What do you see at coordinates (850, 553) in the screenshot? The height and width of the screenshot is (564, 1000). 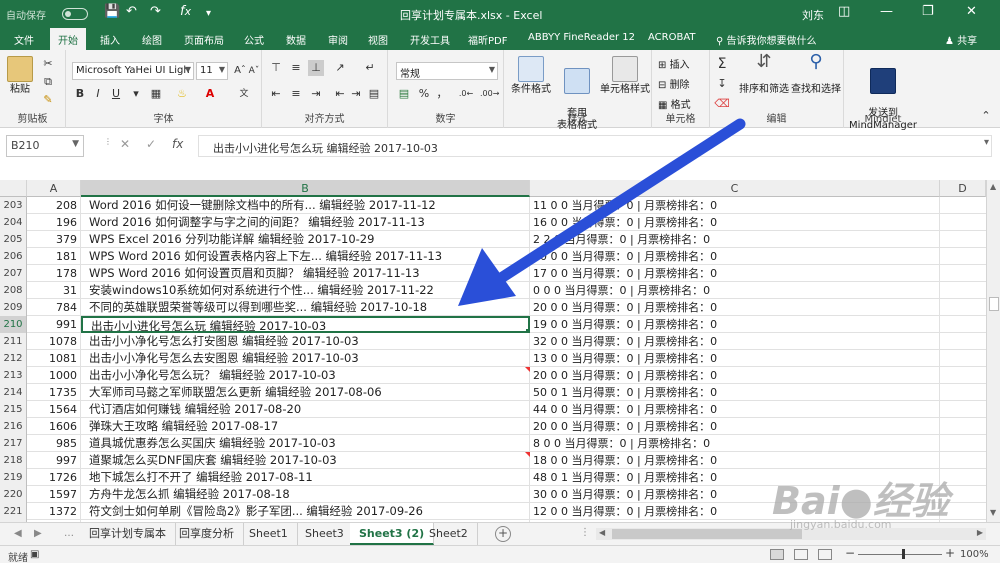 I see `zoom-out-icon: −` at bounding box center [850, 553].